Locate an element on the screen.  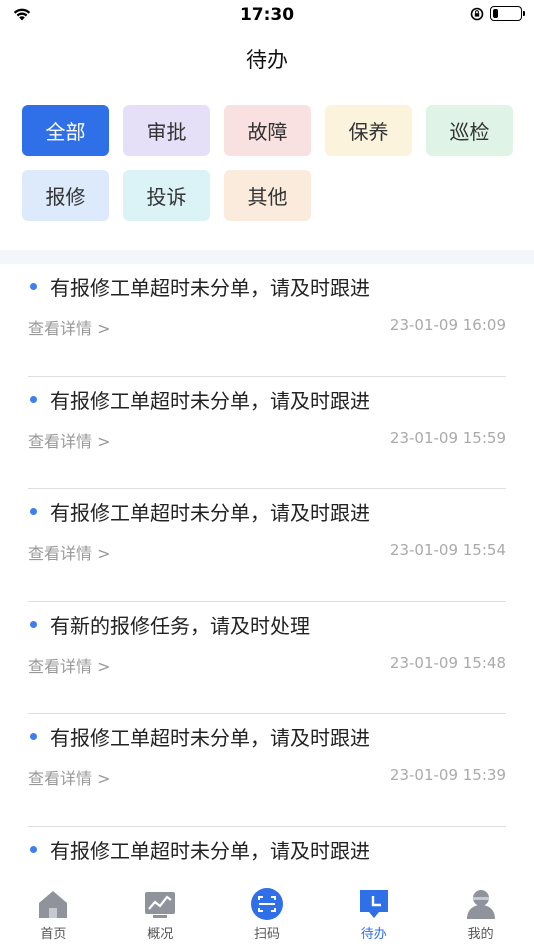
list-item: 有报修工单超时未分单，请及时跟进查看详情 > 23-01-09 16:09 is located at coordinates (267, 320).